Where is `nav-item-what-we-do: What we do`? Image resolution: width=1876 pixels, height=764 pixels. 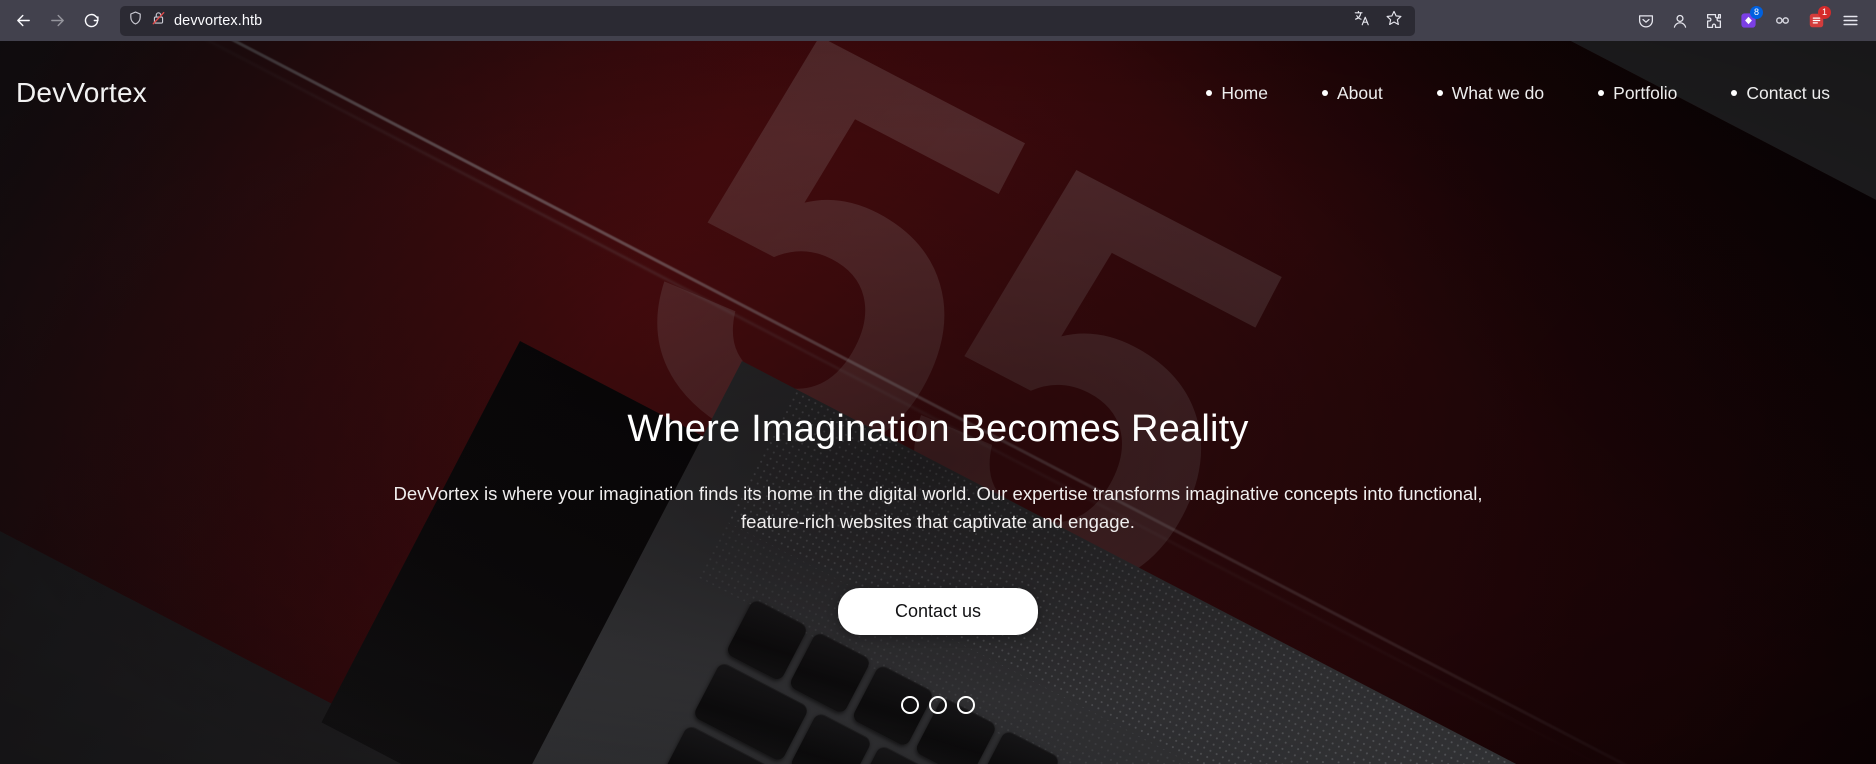 nav-item-what-we-do: What we do is located at coordinates (1490, 93).